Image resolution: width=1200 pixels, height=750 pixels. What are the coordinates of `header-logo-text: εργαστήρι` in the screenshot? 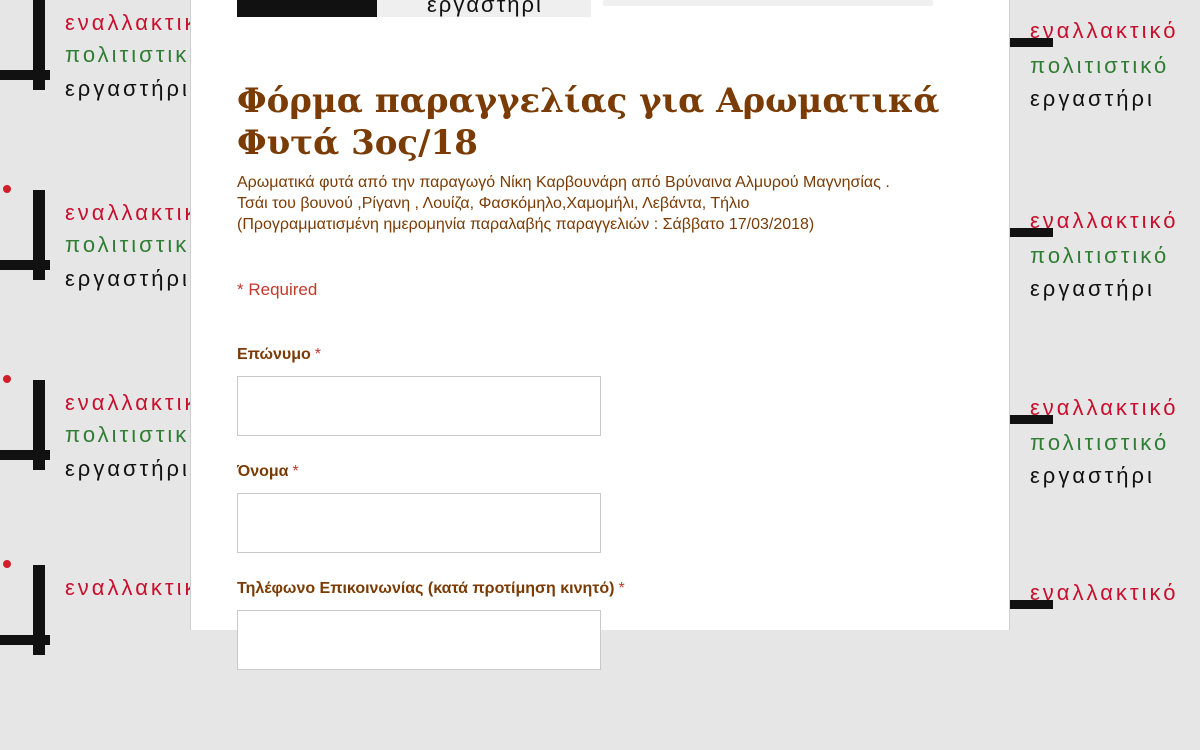 It's located at (485, 8).